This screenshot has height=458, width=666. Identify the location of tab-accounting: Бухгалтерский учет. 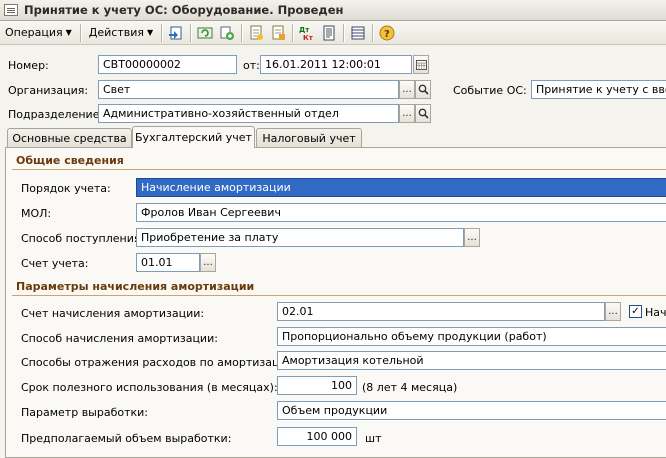
(193, 137).